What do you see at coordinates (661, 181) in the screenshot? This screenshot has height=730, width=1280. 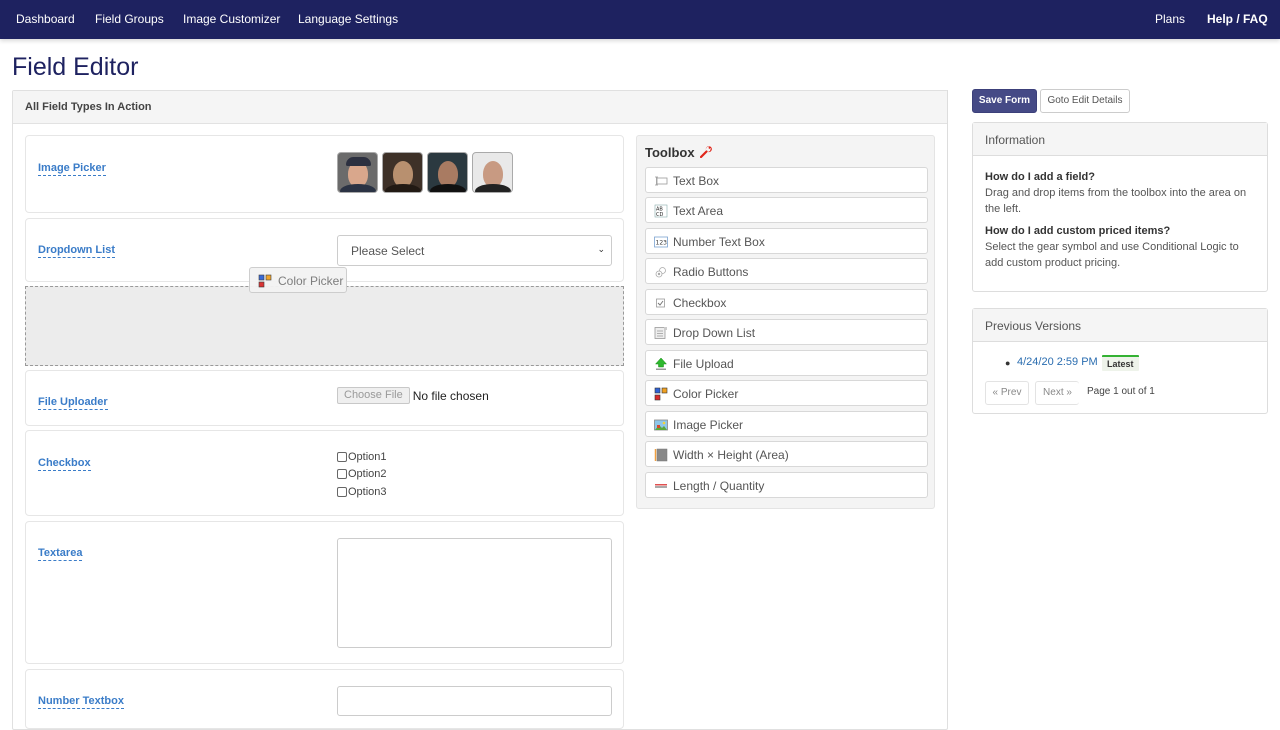 I see `textbox-icon` at bounding box center [661, 181].